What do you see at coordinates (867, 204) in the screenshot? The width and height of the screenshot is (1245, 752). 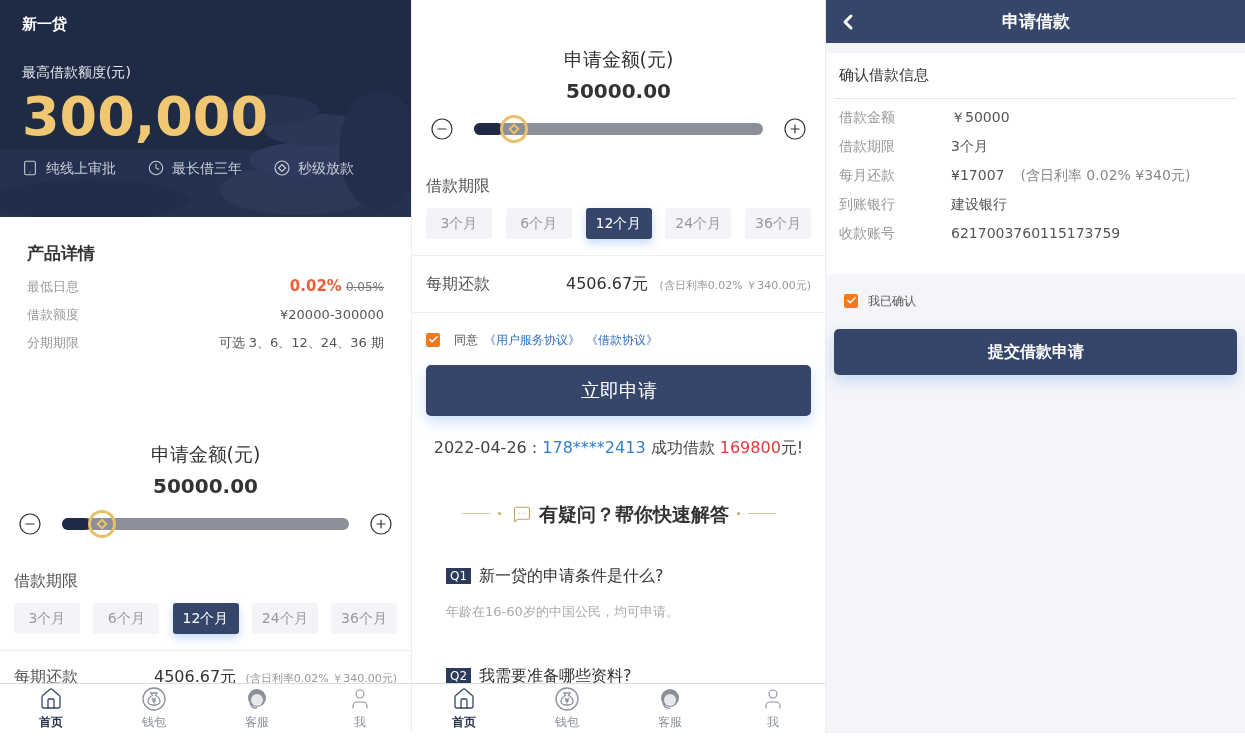 I see `info-label: 到账银行` at bounding box center [867, 204].